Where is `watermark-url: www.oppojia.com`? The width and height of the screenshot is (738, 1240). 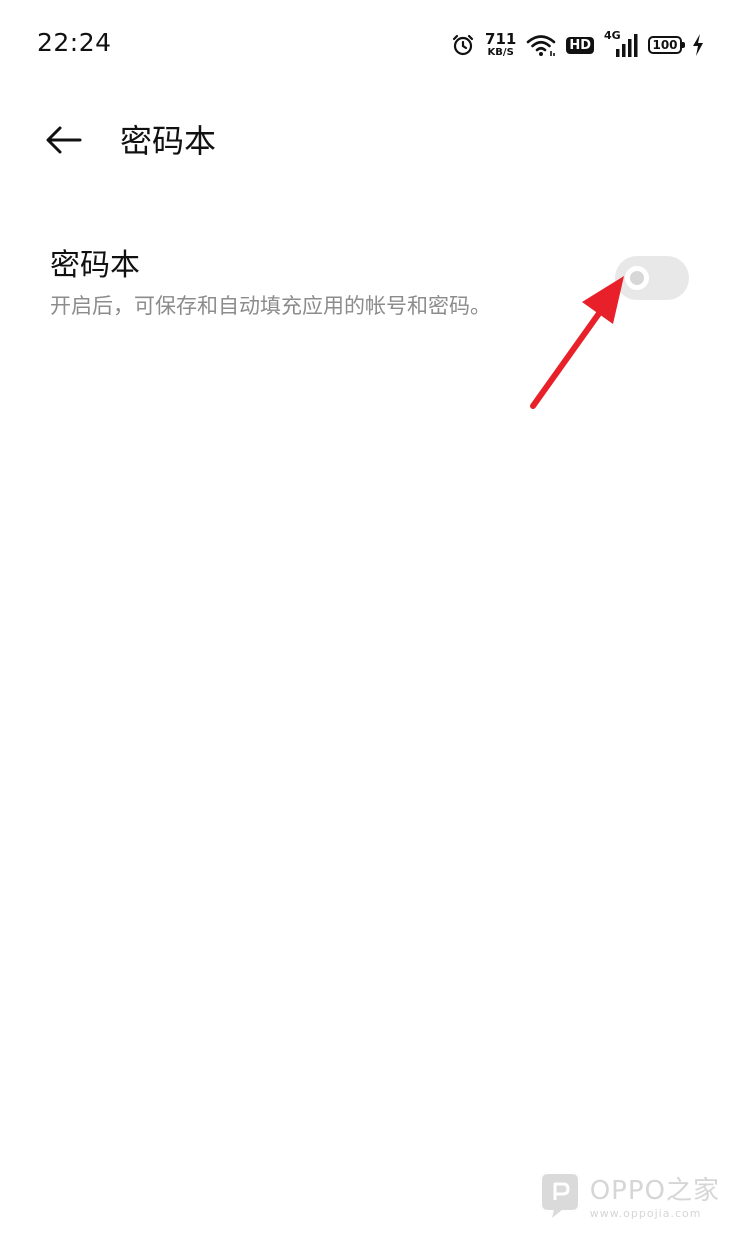
watermark-url: www.oppojia.com is located at coordinates (645, 1213).